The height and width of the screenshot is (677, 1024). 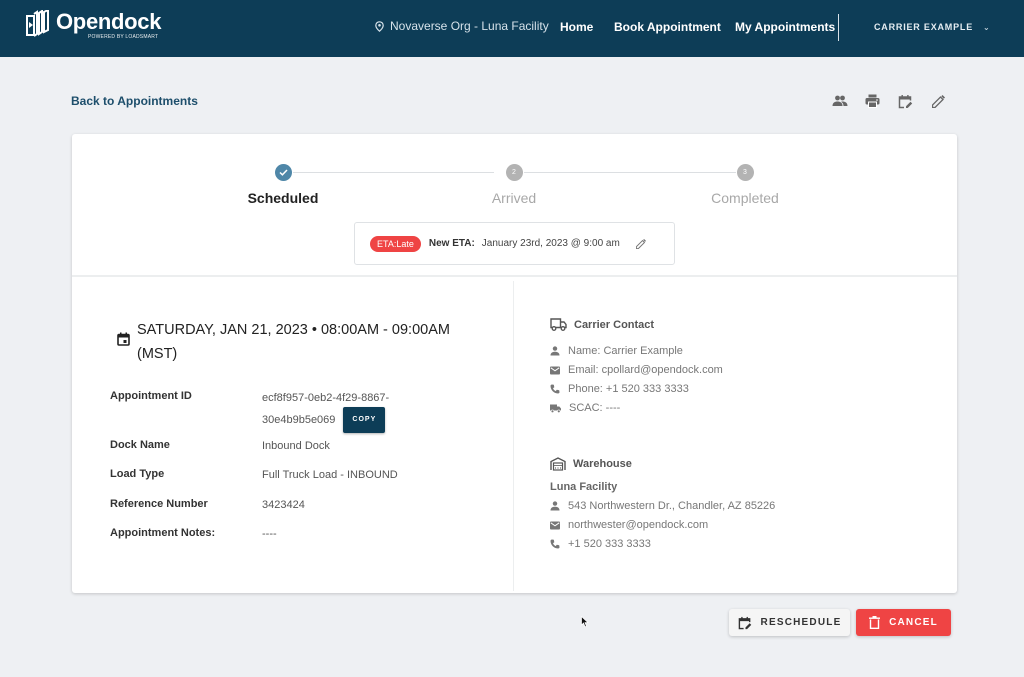 I want to click on step-complete-badge, so click(x=283, y=172).